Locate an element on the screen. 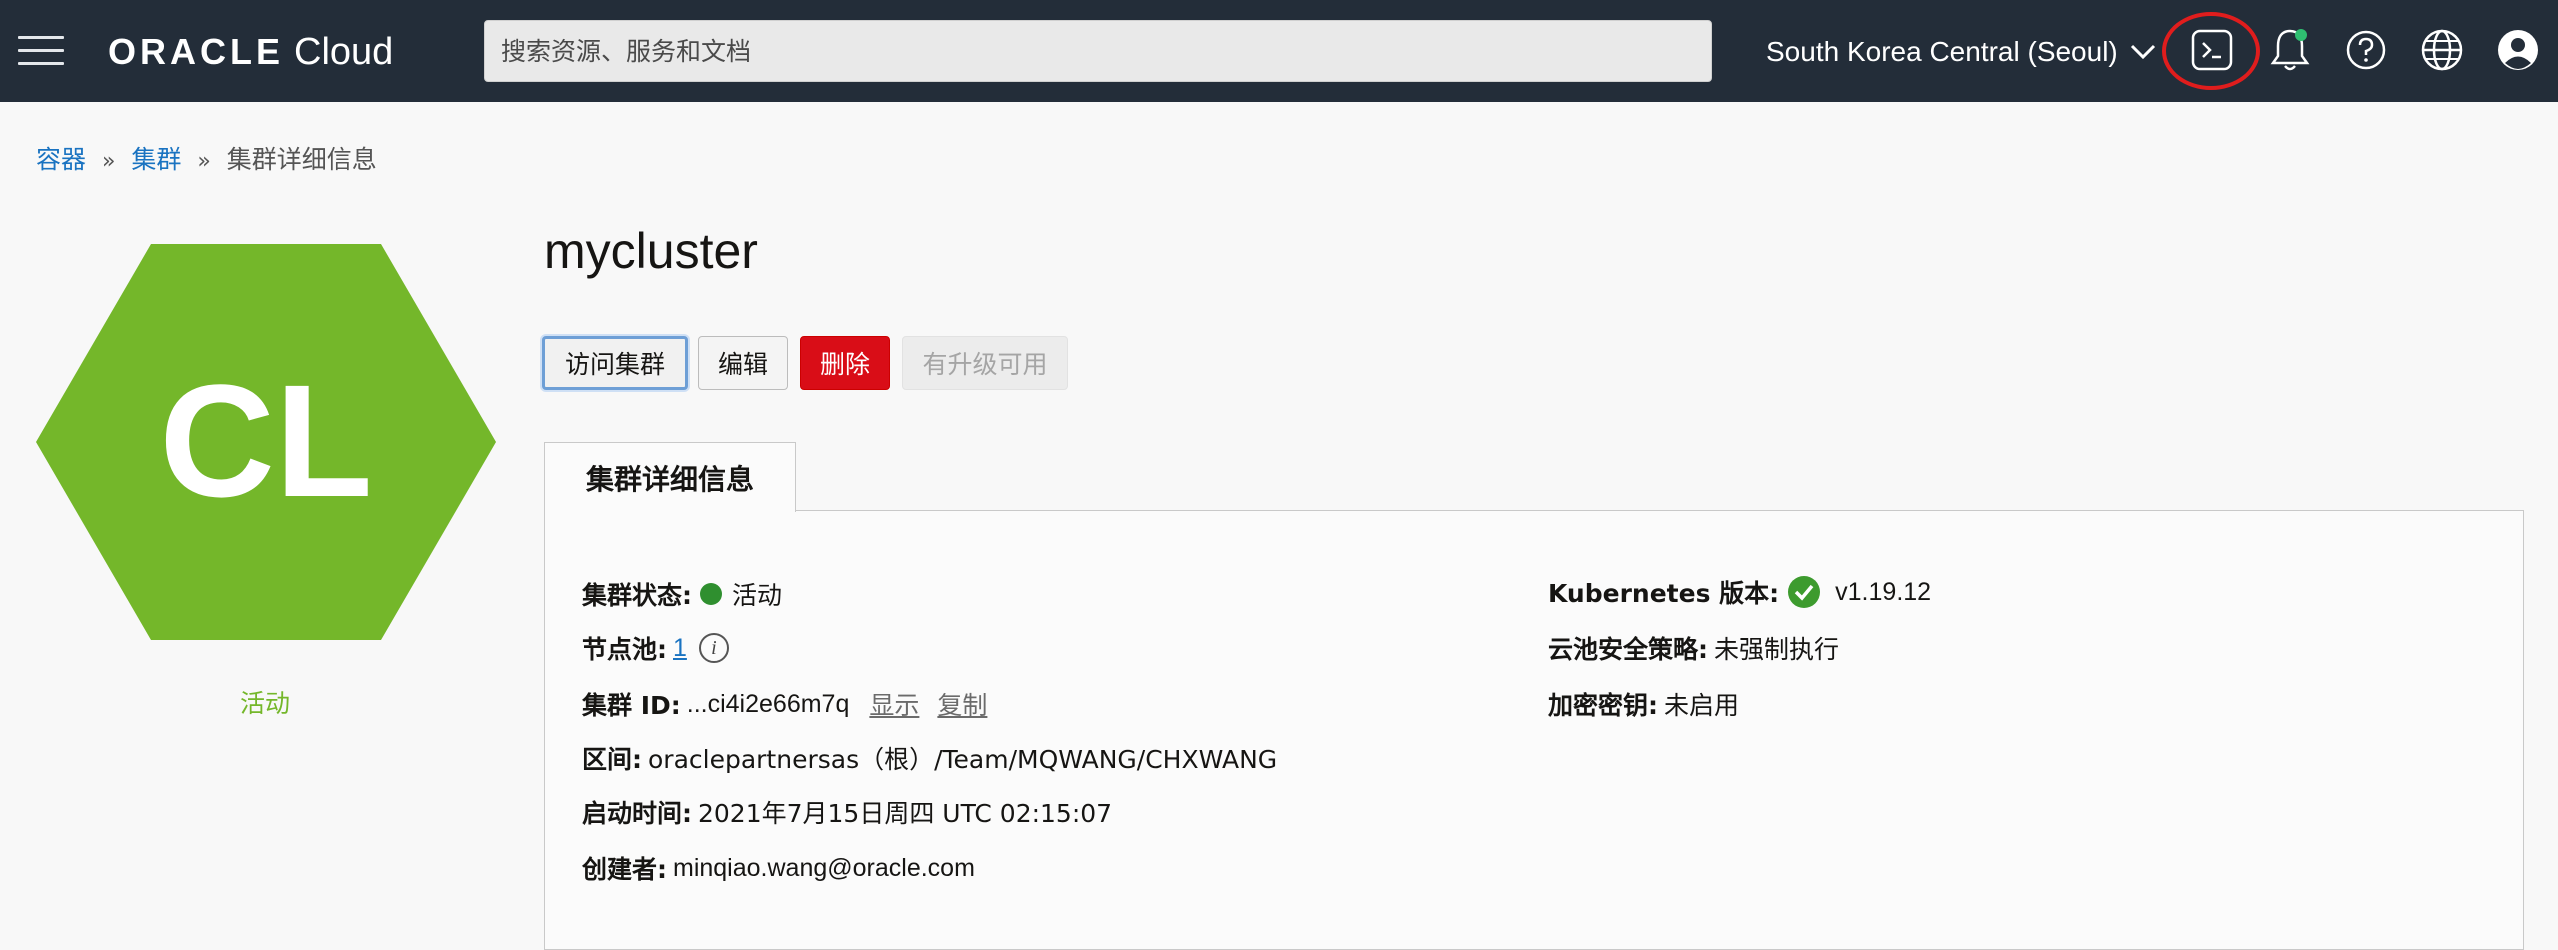  copy-id-link: 复制 is located at coordinates (962, 704).